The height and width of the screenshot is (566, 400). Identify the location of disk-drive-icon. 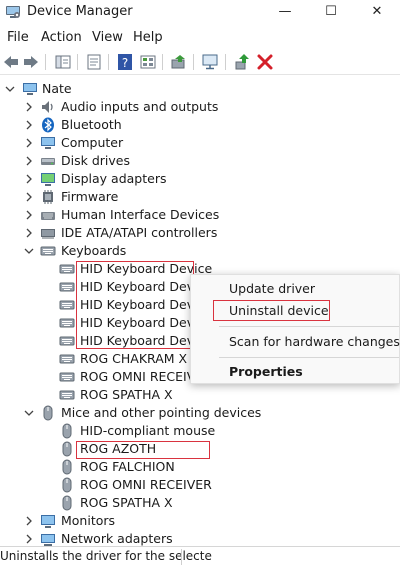
(48, 161).